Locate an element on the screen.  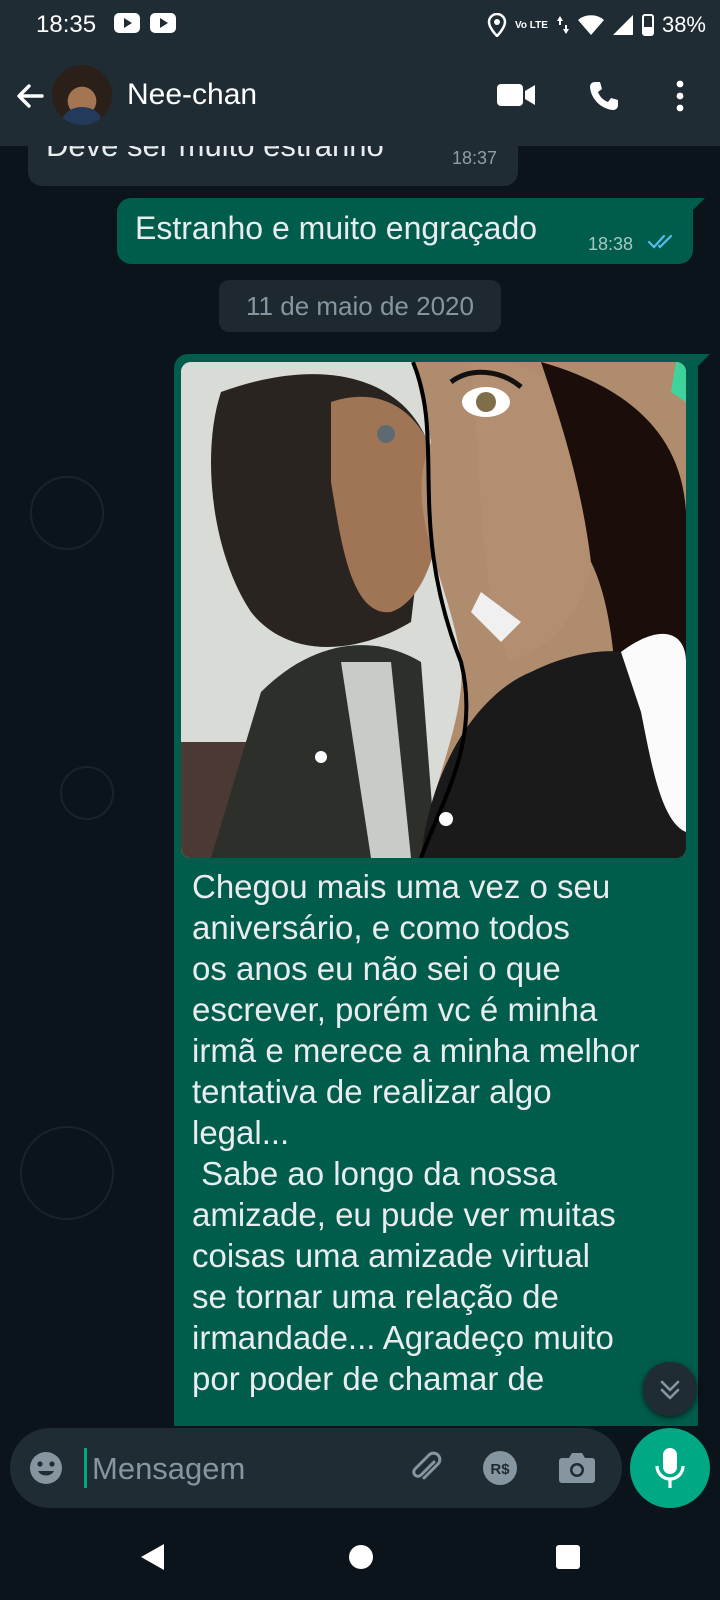
svg-text: R$ is located at coordinates (500, 1469).